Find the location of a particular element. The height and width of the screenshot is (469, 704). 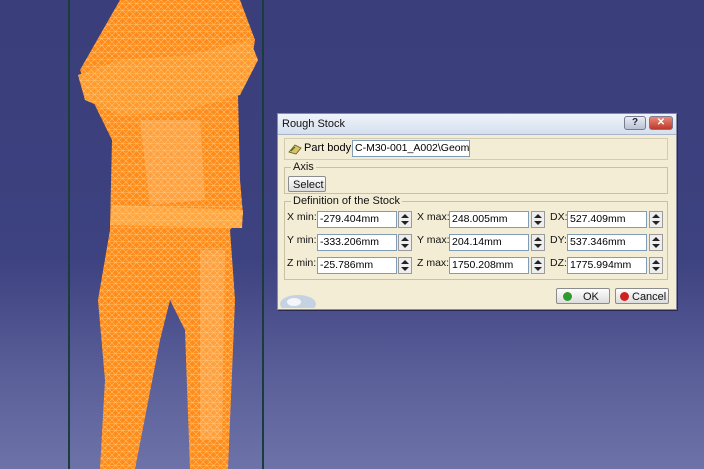

z-max-field: 1750.208mm is located at coordinates (489, 265).